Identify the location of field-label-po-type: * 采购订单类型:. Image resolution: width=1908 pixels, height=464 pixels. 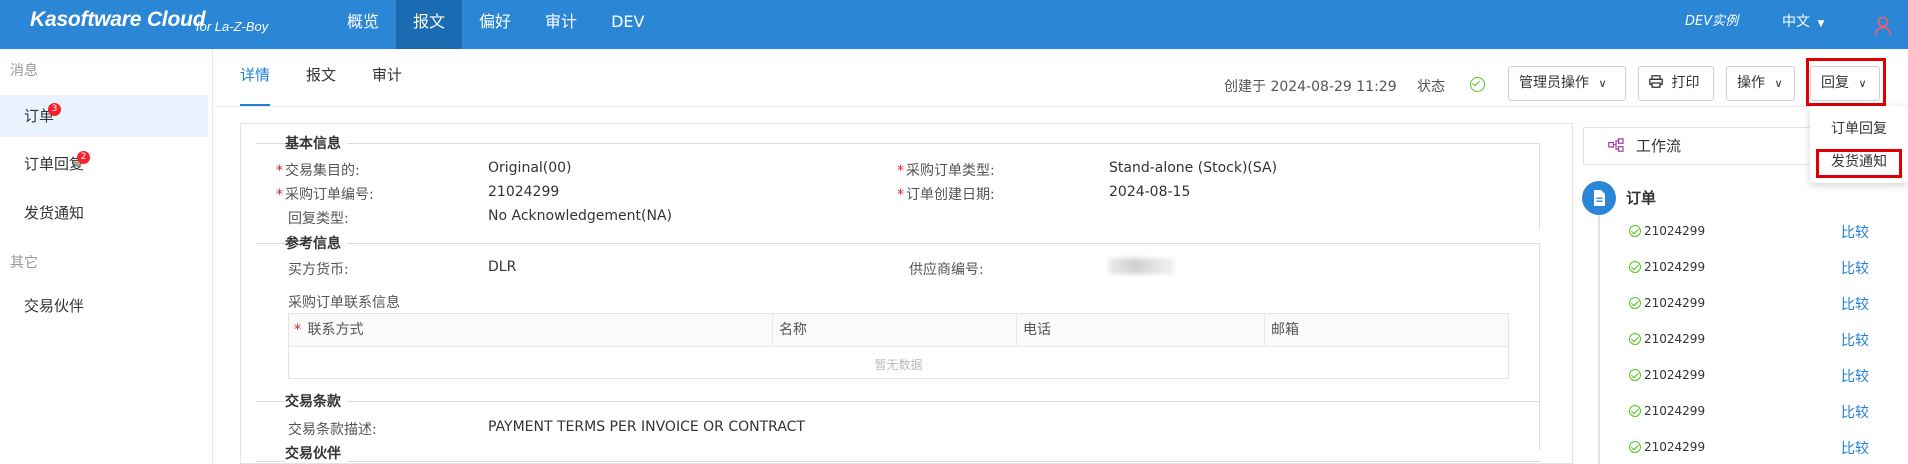
(946, 171).